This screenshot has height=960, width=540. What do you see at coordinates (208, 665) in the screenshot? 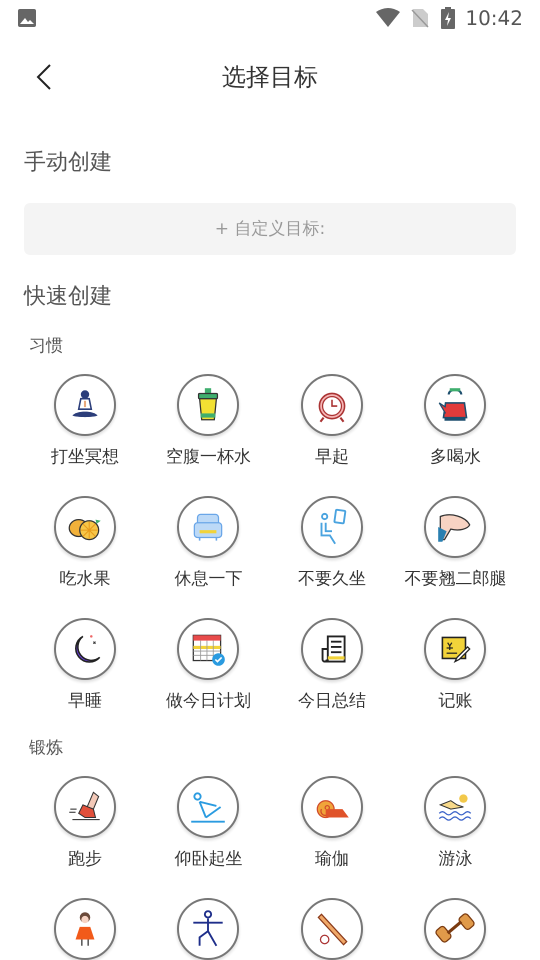
I see `goal-option: 做今日计划` at bounding box center [208, 665].